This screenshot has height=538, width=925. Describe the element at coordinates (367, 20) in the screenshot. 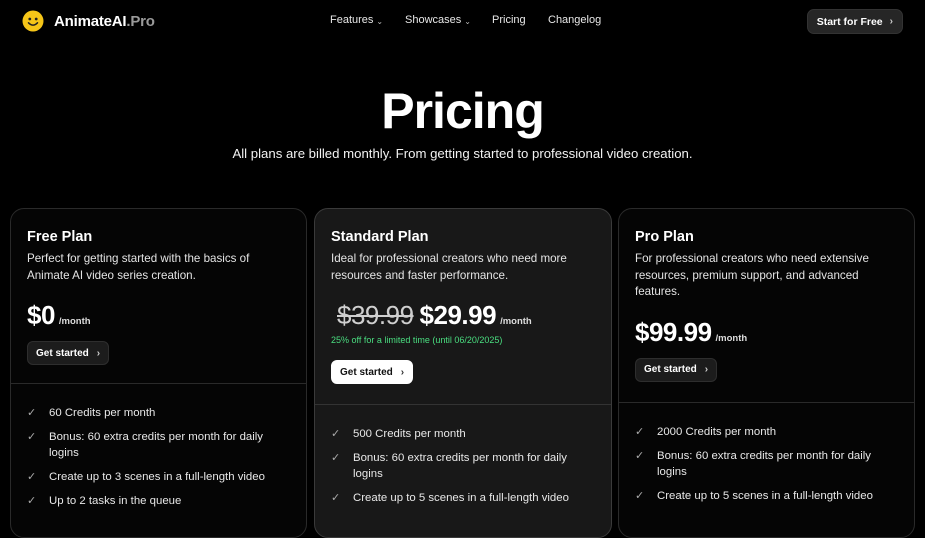

I see `nav-item-features: Features ⌄` at that location.